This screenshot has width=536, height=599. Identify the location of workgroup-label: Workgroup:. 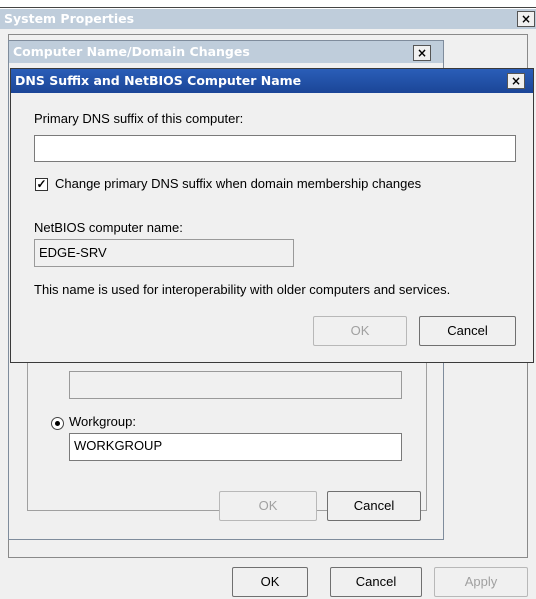
(102, 421).